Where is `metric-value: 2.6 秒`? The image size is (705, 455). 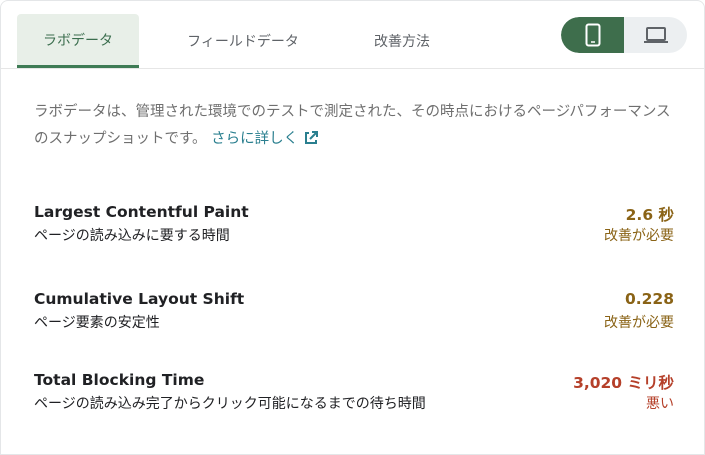 metric-value: 2.6 秒 is located at coordinates (649, 215).